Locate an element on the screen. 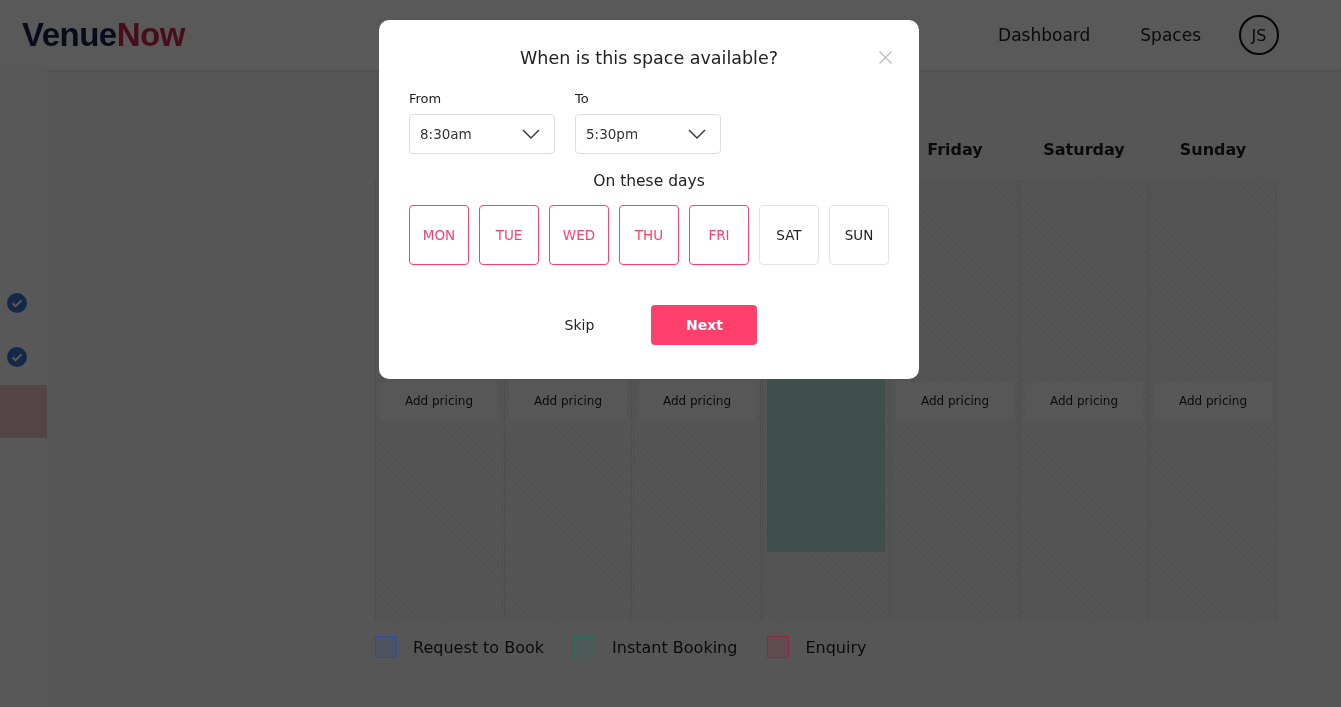  day-toggle: THU is located at coordinates (649, 235).